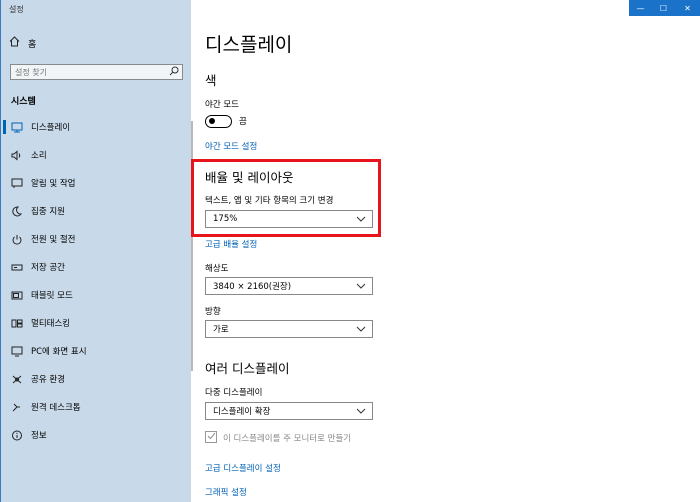 The image size is (700, 502). What do you see at coordinates (217, 269) in the screenshot?
I see `resolution-label: 해상도` at bounding box center [217, 269].